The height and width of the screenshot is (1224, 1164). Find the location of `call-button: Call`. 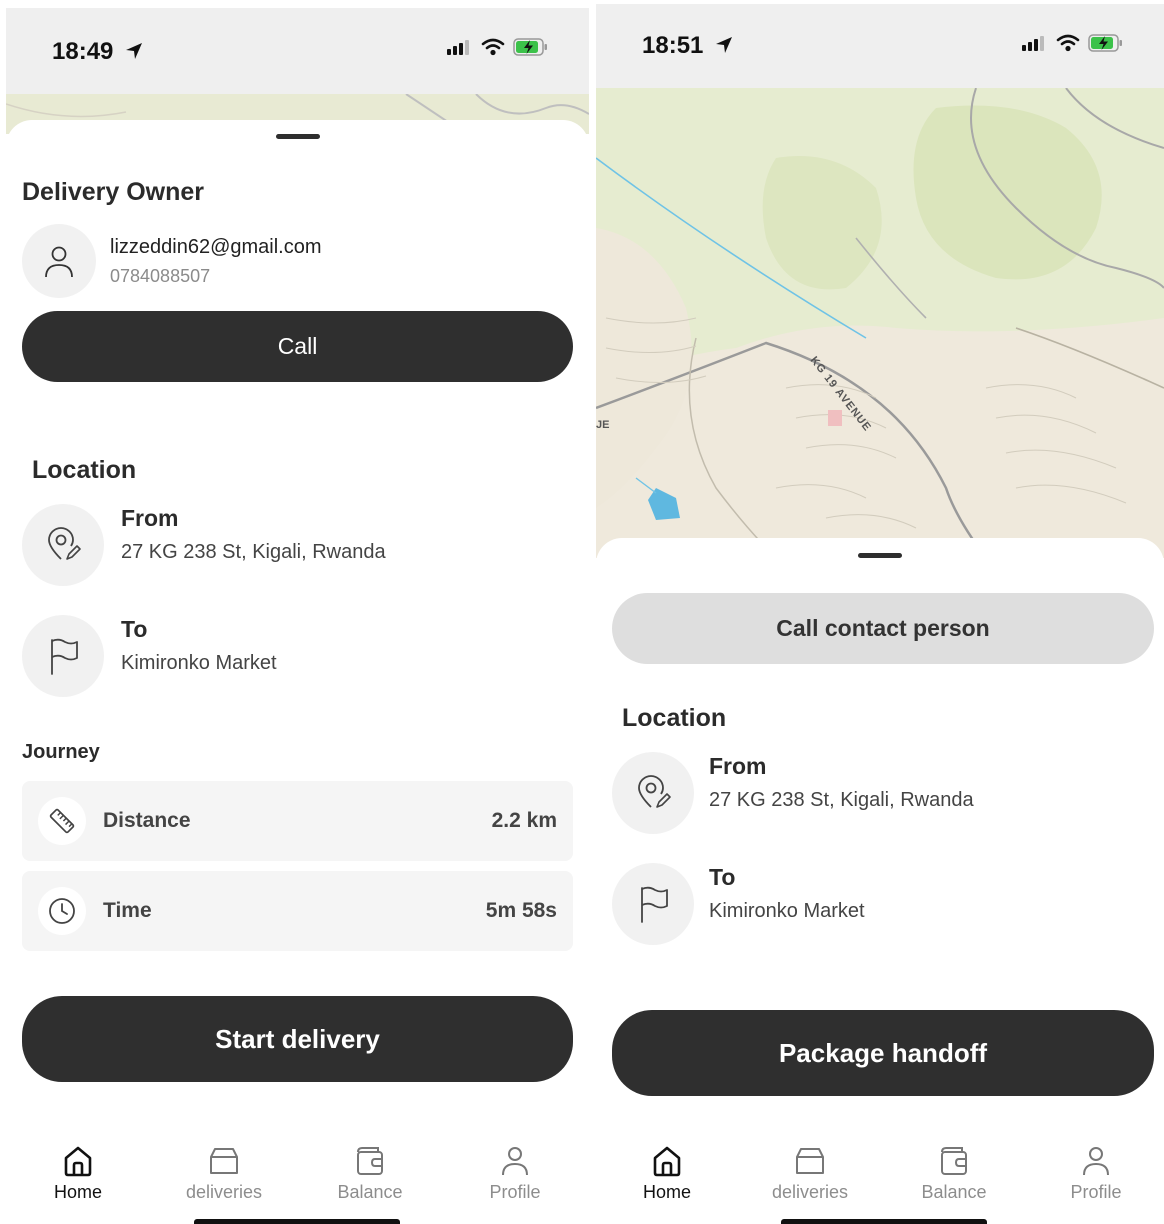

call-button: Call is located at coordinates (297, 346).